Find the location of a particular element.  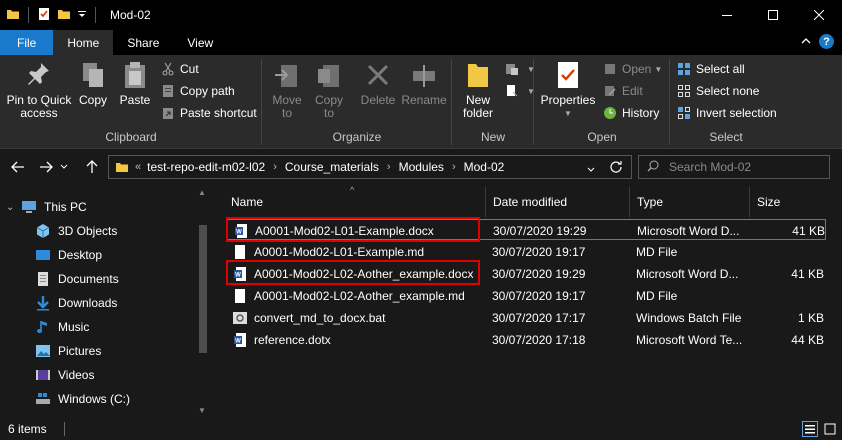

ribbon-collapse-button is located at coordinates (806, 42).